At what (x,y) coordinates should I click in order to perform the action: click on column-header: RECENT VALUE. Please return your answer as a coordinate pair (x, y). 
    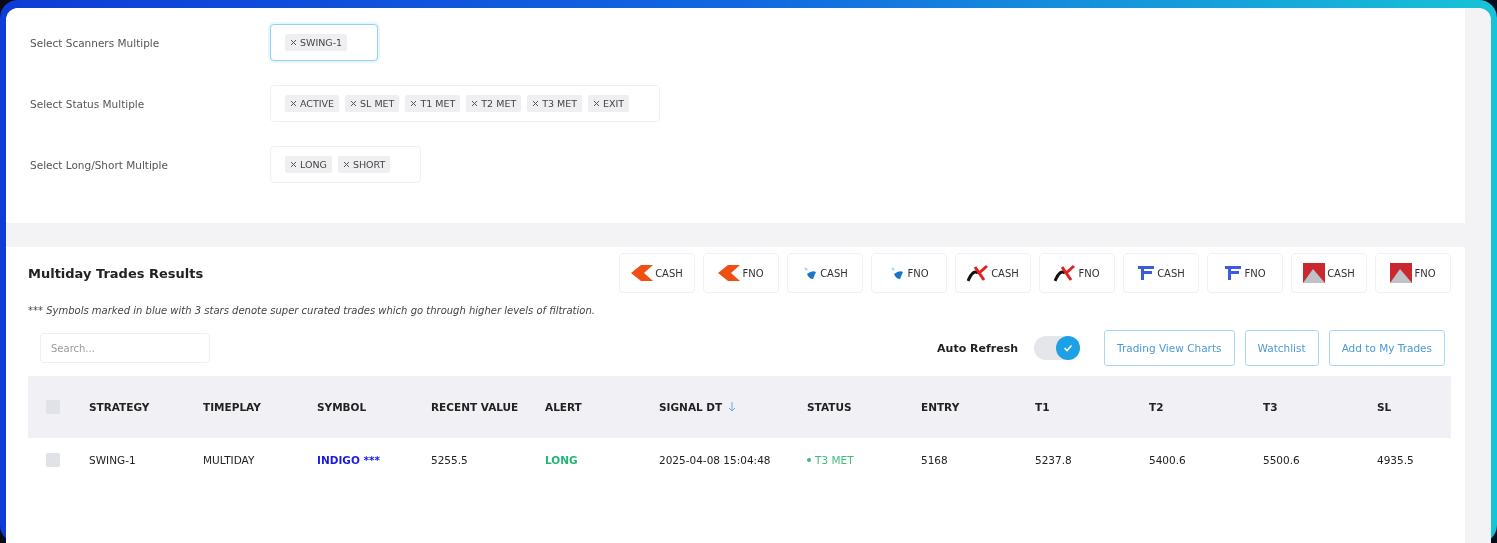
    Looking at the image, I should click on (488, 407).